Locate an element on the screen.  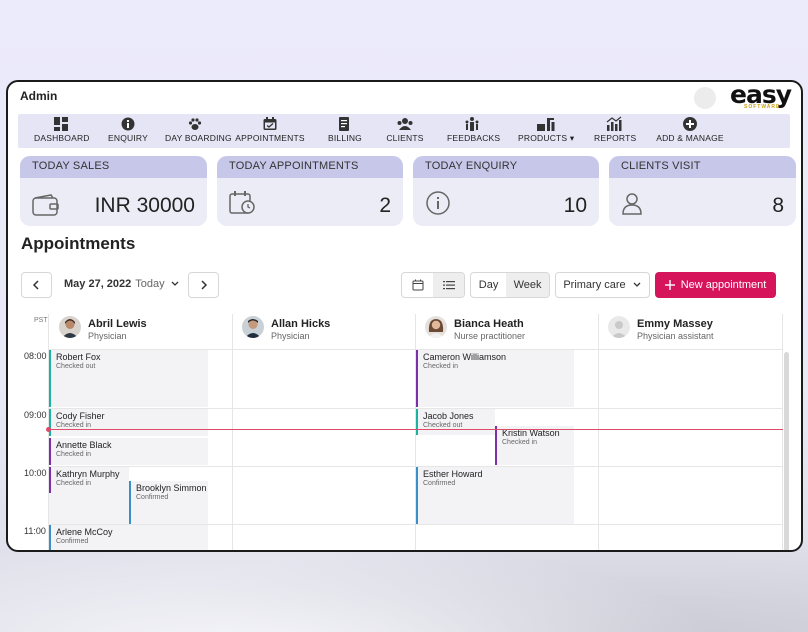
chevron-right-icon is located at coordinates (204, 285).